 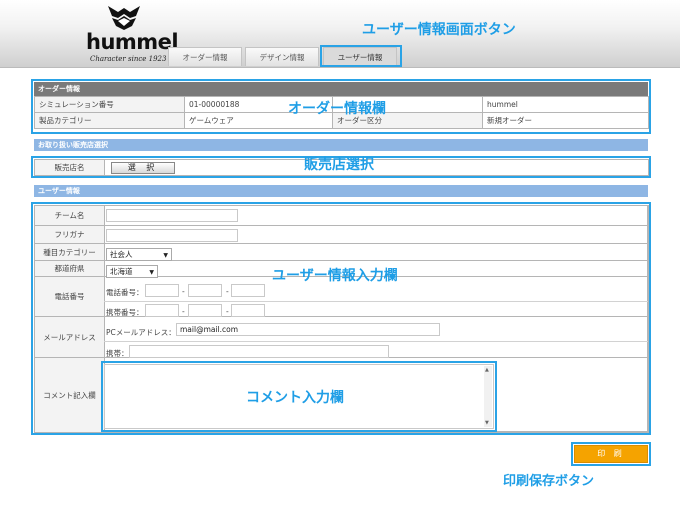 What do you see at coordinates (376, 341) in the screenshot?
I see `mail-divider` at bounding box center [376, 341].